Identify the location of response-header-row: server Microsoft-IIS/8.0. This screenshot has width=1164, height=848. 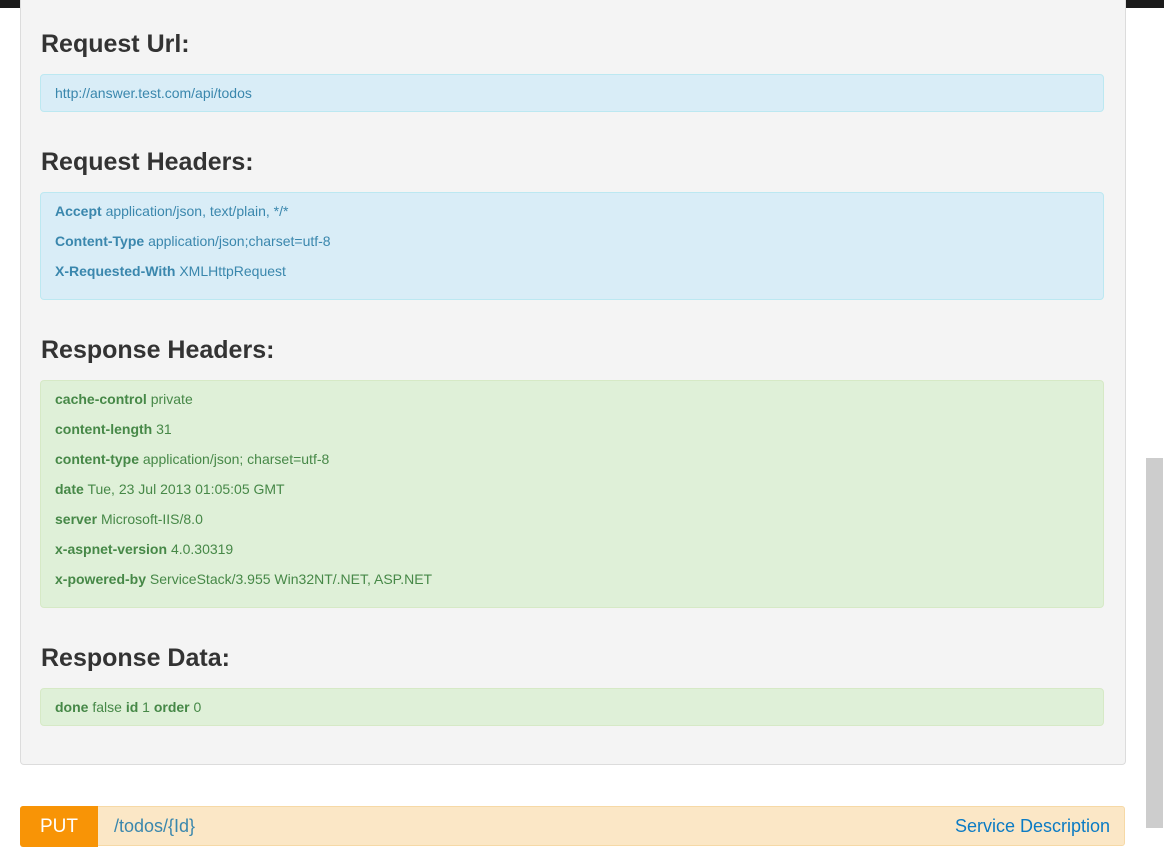
(579, 519).